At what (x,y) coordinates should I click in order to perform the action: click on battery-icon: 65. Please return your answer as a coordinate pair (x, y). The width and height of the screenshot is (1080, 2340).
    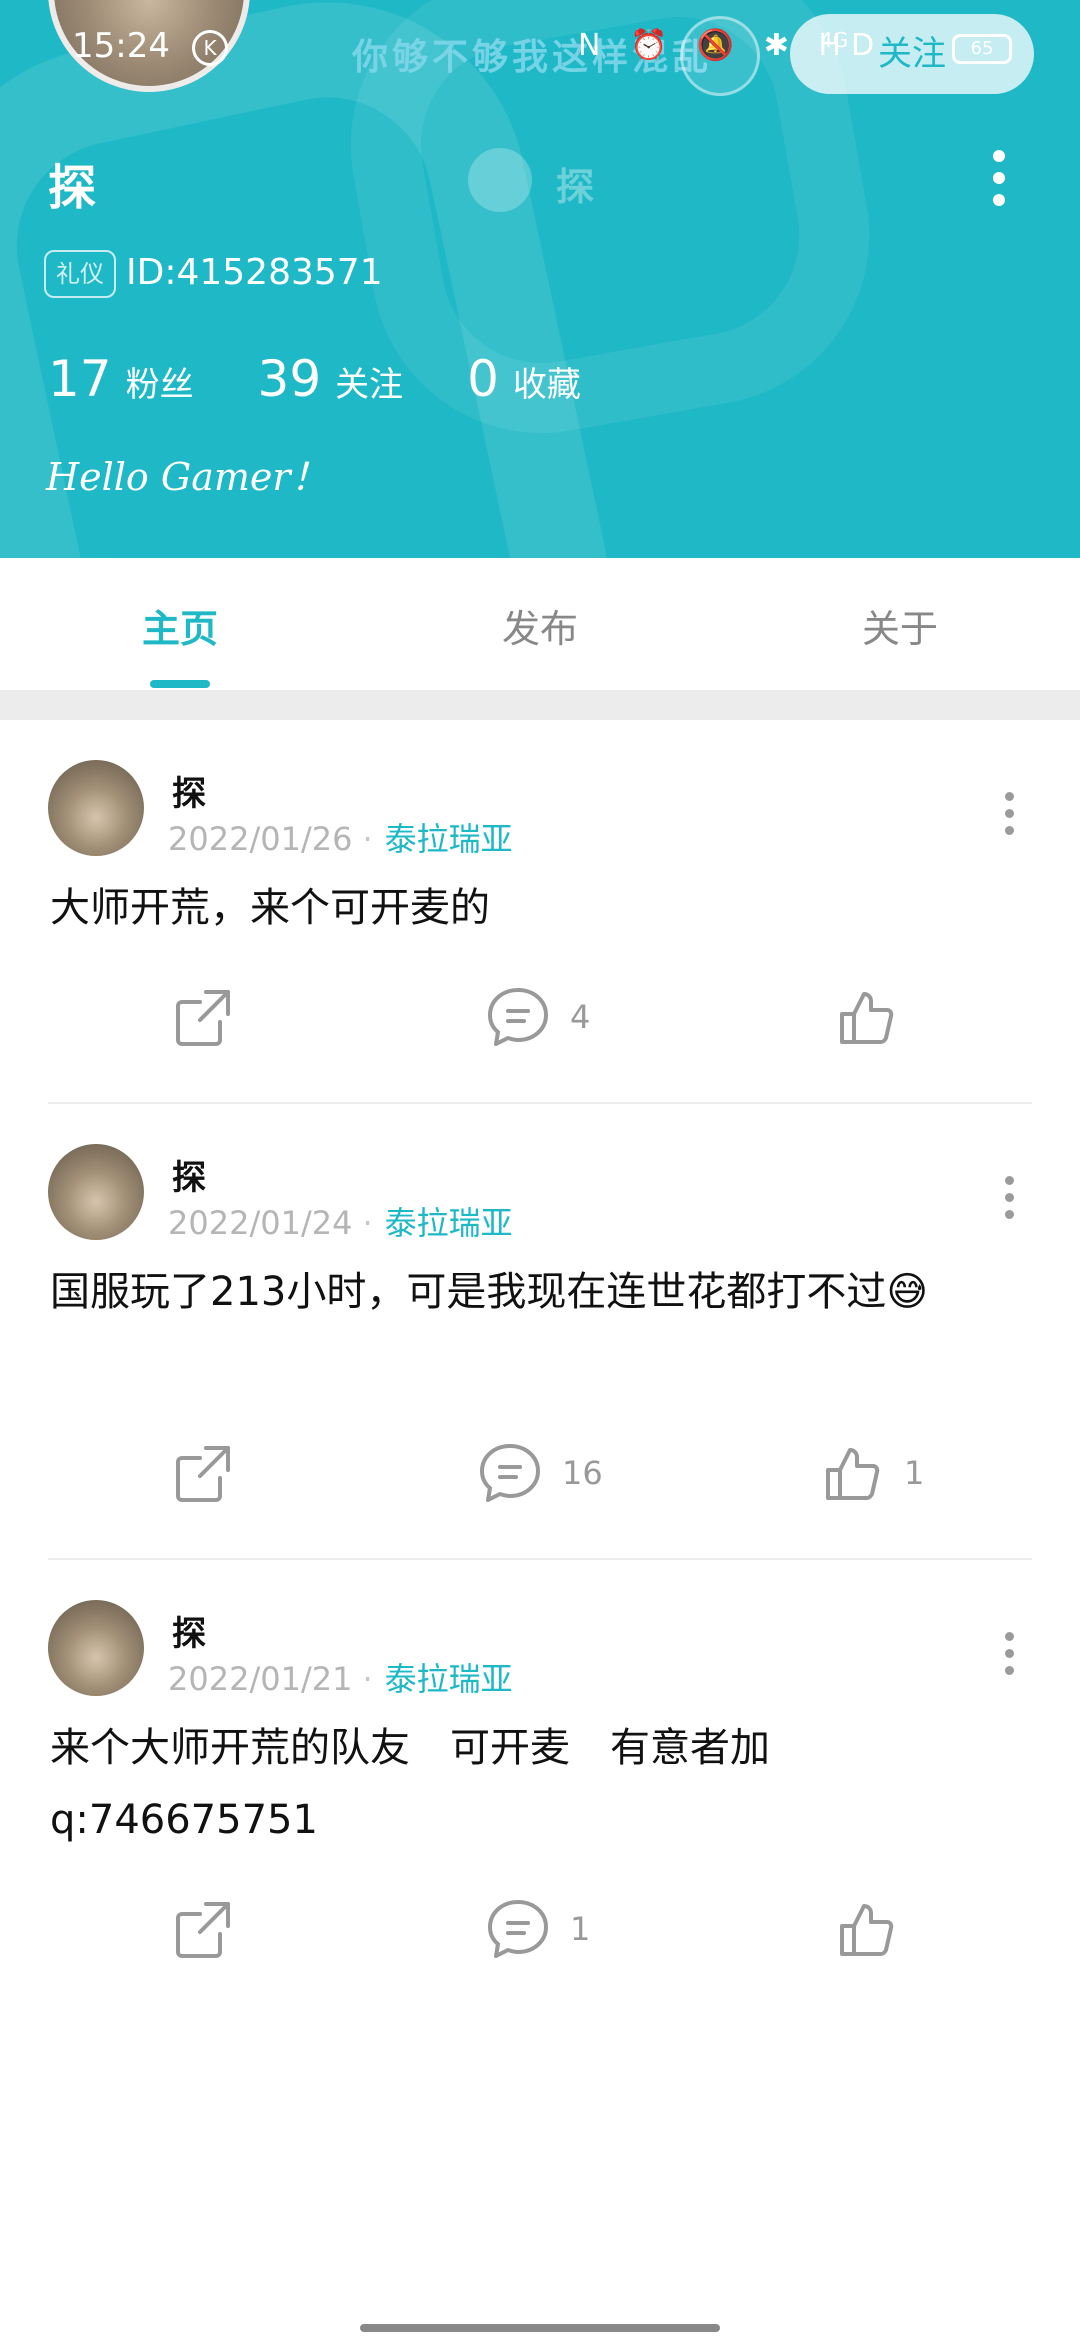
    Looking at the image, I should click on (982, 49).